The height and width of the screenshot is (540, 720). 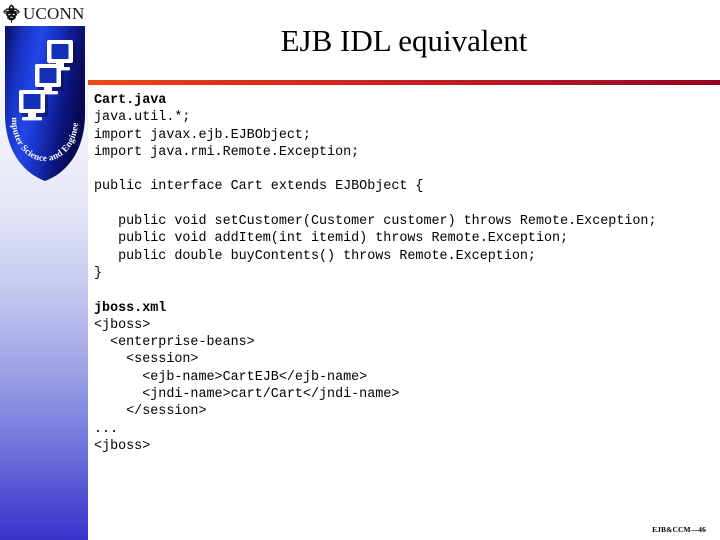 What do you see at coordinates (130, 308) in the screenshot?
I see `code-file-heading: jboss.xml` at bounding box center [130, 308].